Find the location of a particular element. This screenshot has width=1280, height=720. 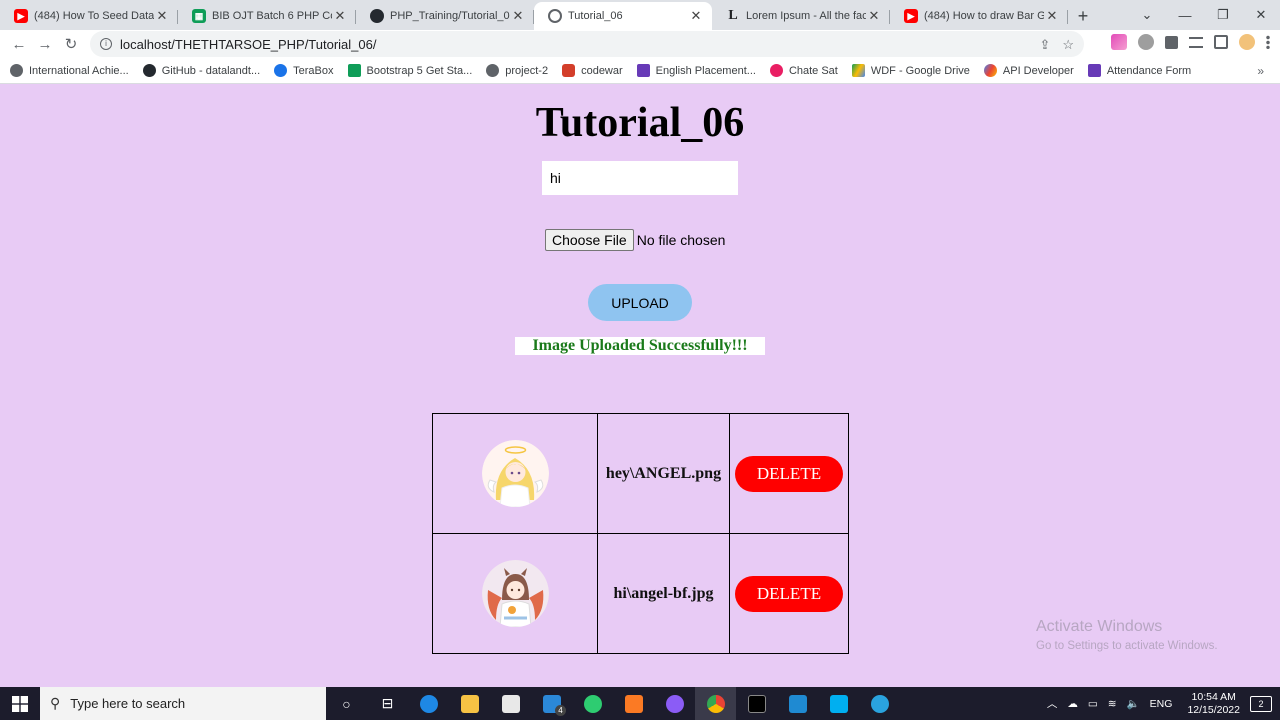

forward-icon: → is located at coordinates (45, 44).